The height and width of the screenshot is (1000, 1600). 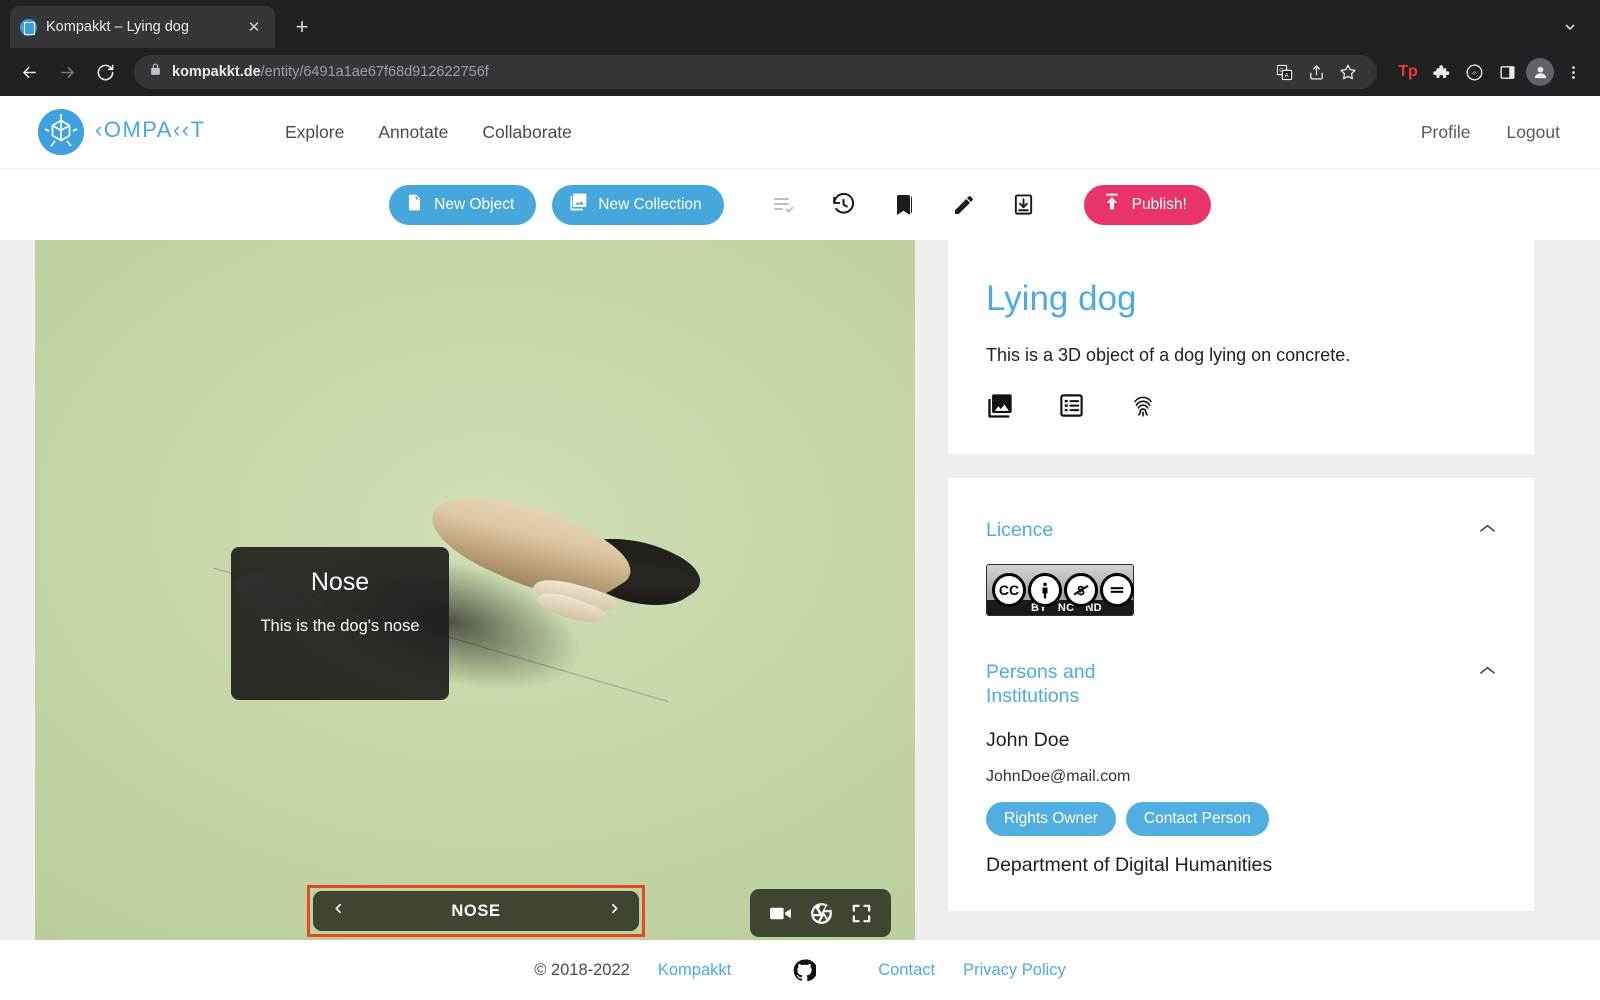 I want to click on kompakkt-favicon, so click(x=28, y=27).